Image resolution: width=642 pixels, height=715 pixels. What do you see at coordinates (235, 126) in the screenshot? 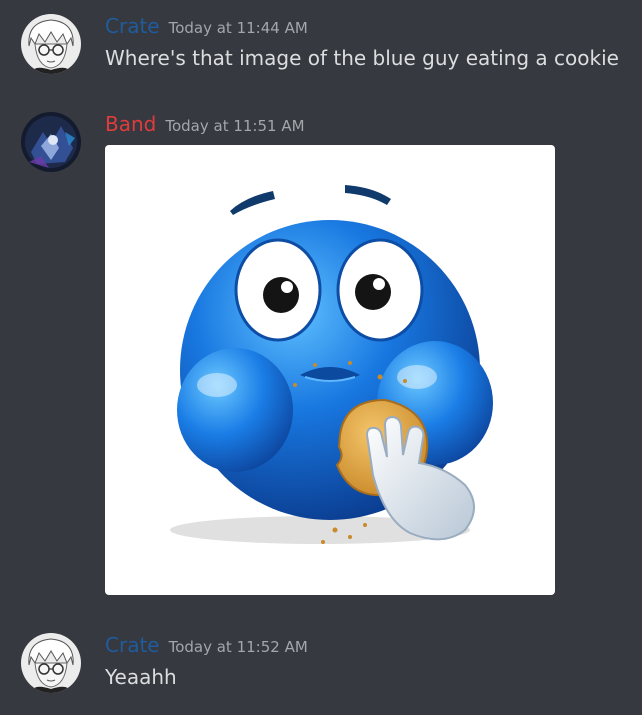
I see `timestamp: Today at 11:51 AM` at bounding box center [235, 126].